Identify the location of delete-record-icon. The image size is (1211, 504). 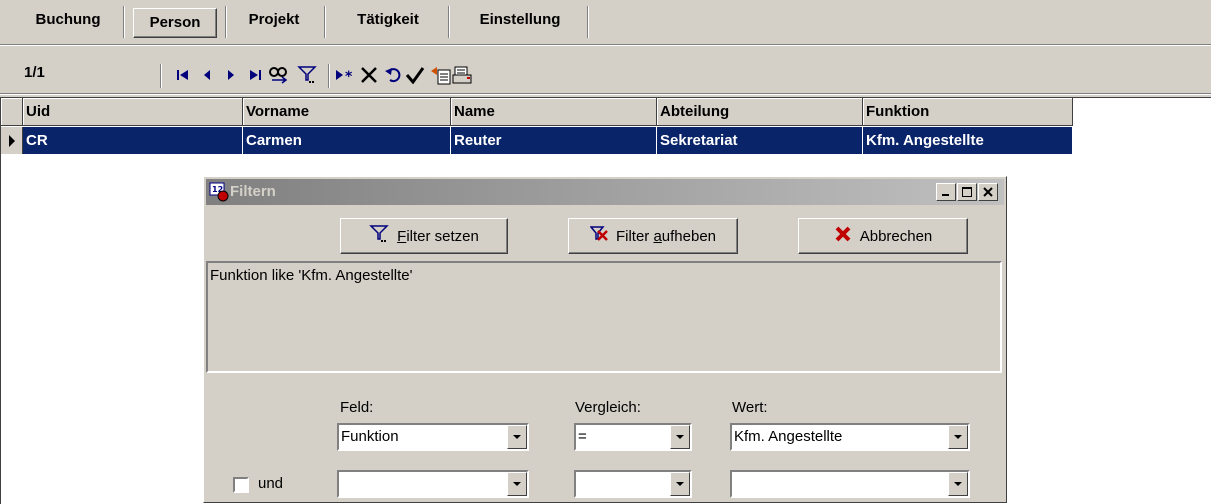
(369, 75).